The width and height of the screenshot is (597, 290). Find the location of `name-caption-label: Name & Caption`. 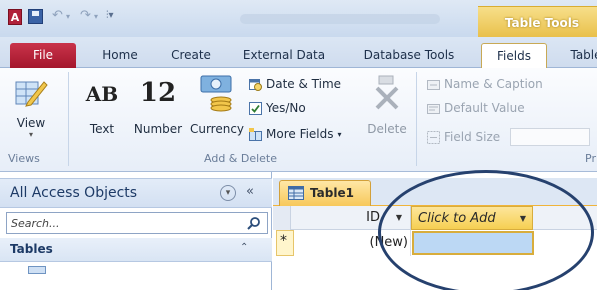

name-caption-label: Name & Caption is located at coordinates (493, 84).